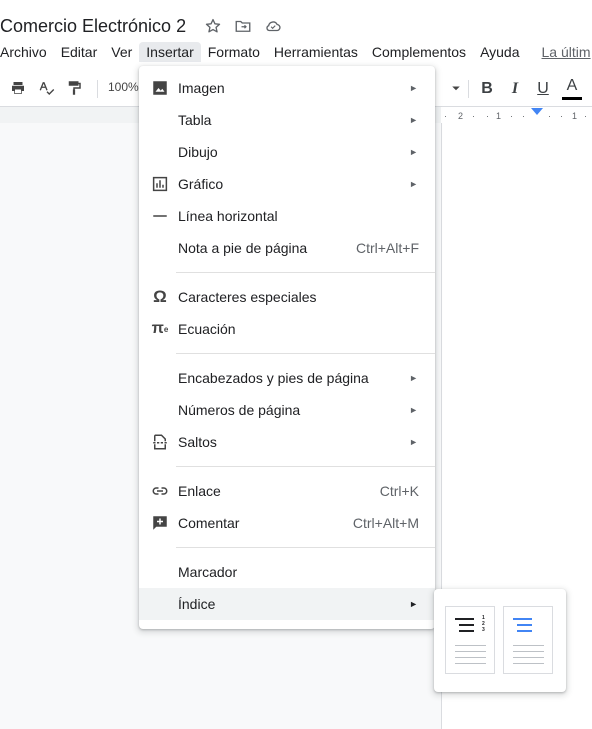  What do you see at coordinates (228, 216) in the screenshot?
I see `menu-item-label: Línea horizontal` at bounding box center [228, 216].